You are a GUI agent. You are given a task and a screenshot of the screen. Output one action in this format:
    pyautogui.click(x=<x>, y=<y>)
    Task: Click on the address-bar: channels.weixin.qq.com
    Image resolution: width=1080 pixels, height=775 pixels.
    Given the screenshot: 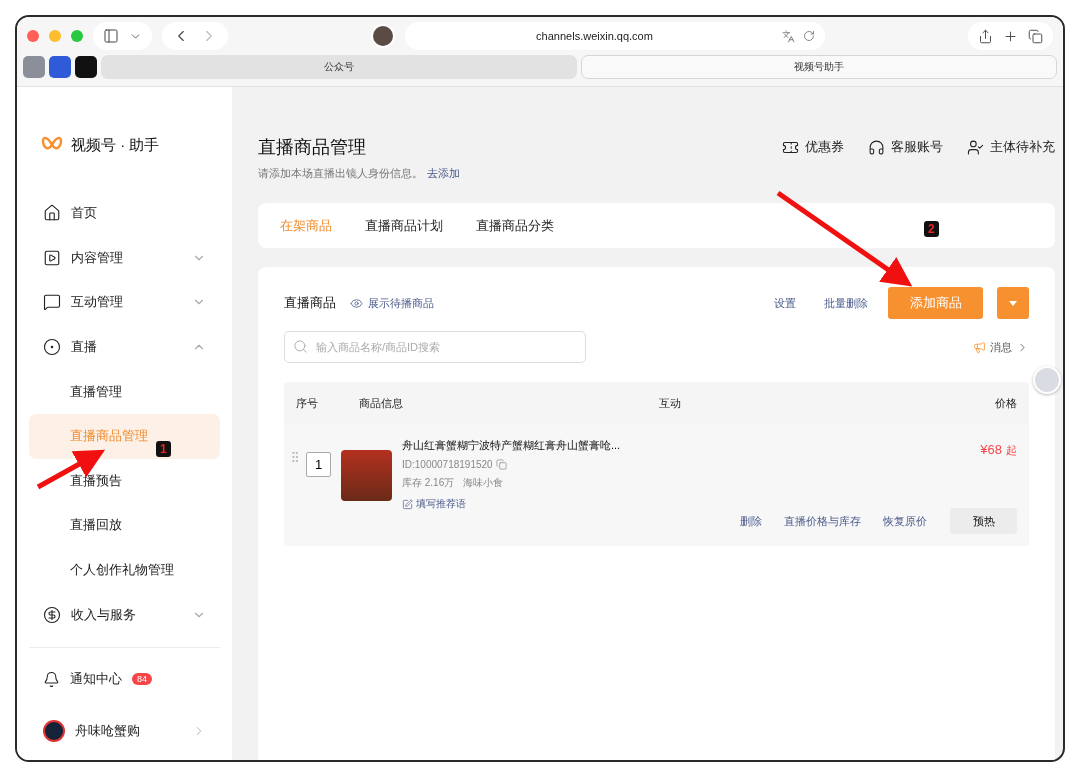 What is the action you would take?
    pyautogui.click(x=615, y=36)
    